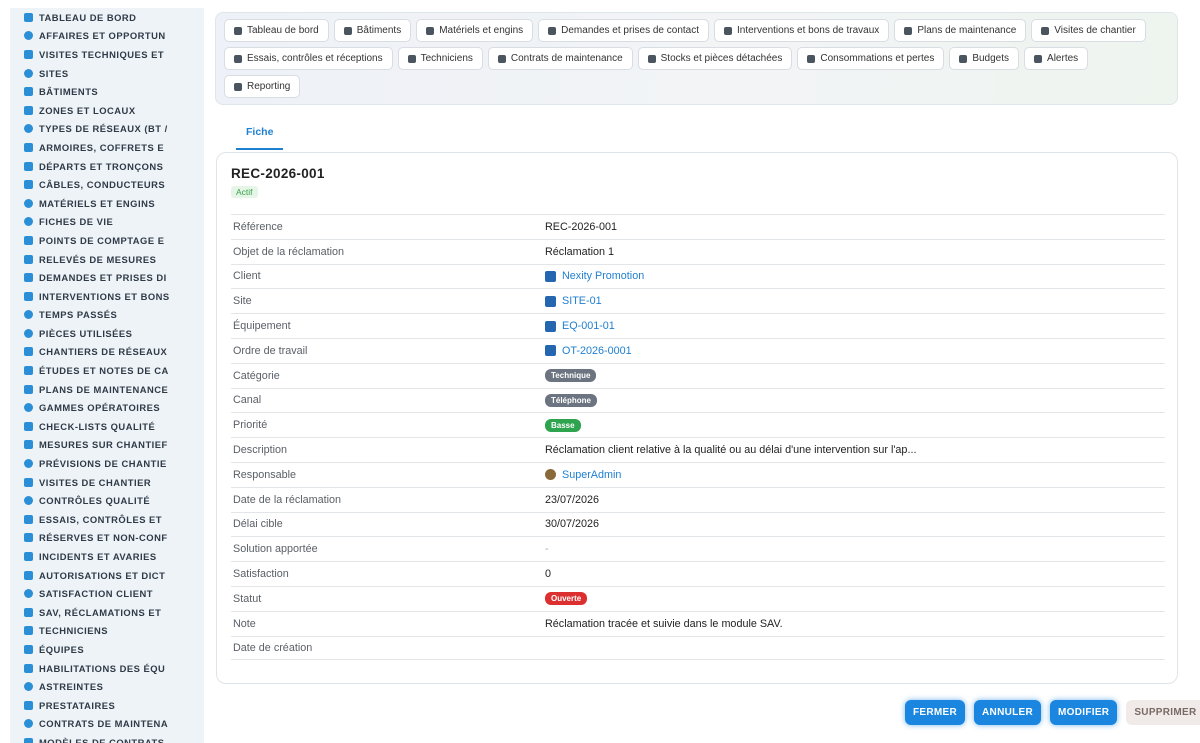 This screenshot has height=743, width=1200. I want to click on shield-check-icon, so click(28, 501).